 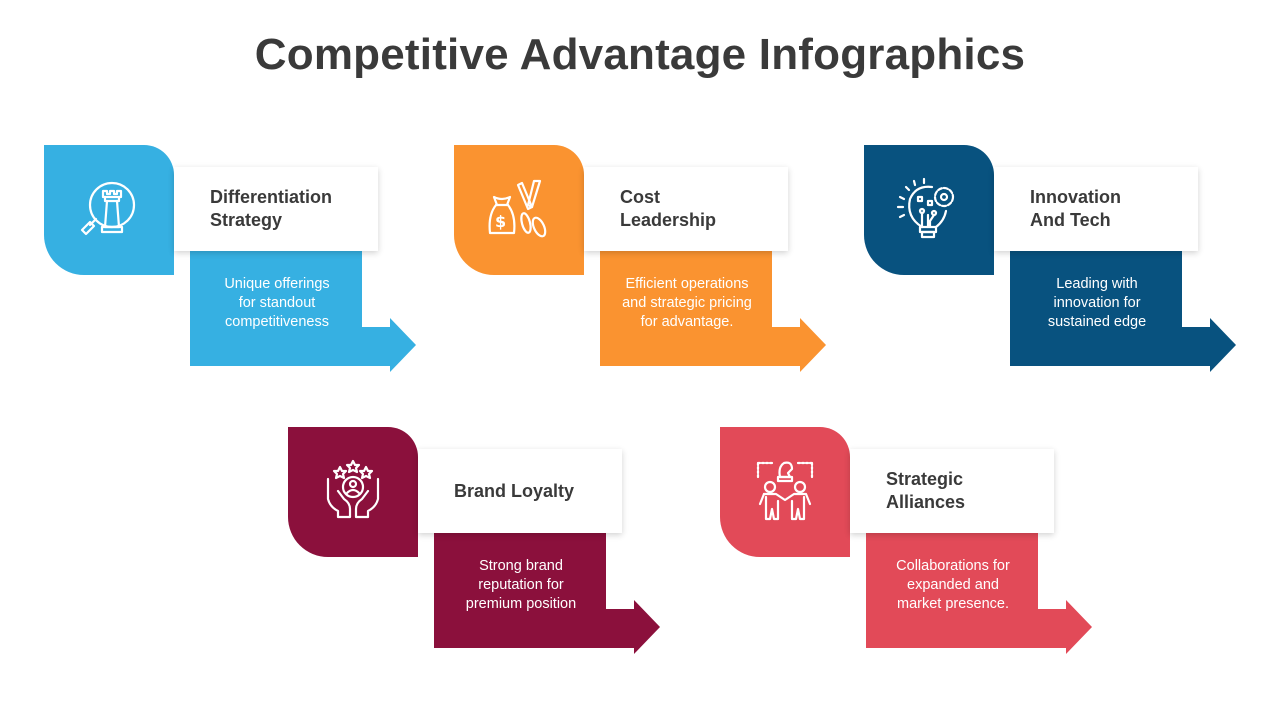 What do you see at coordinates (1075, 197) in the screenshot?
I see `title-line: Innovation` at bounding box center [1075, 197].